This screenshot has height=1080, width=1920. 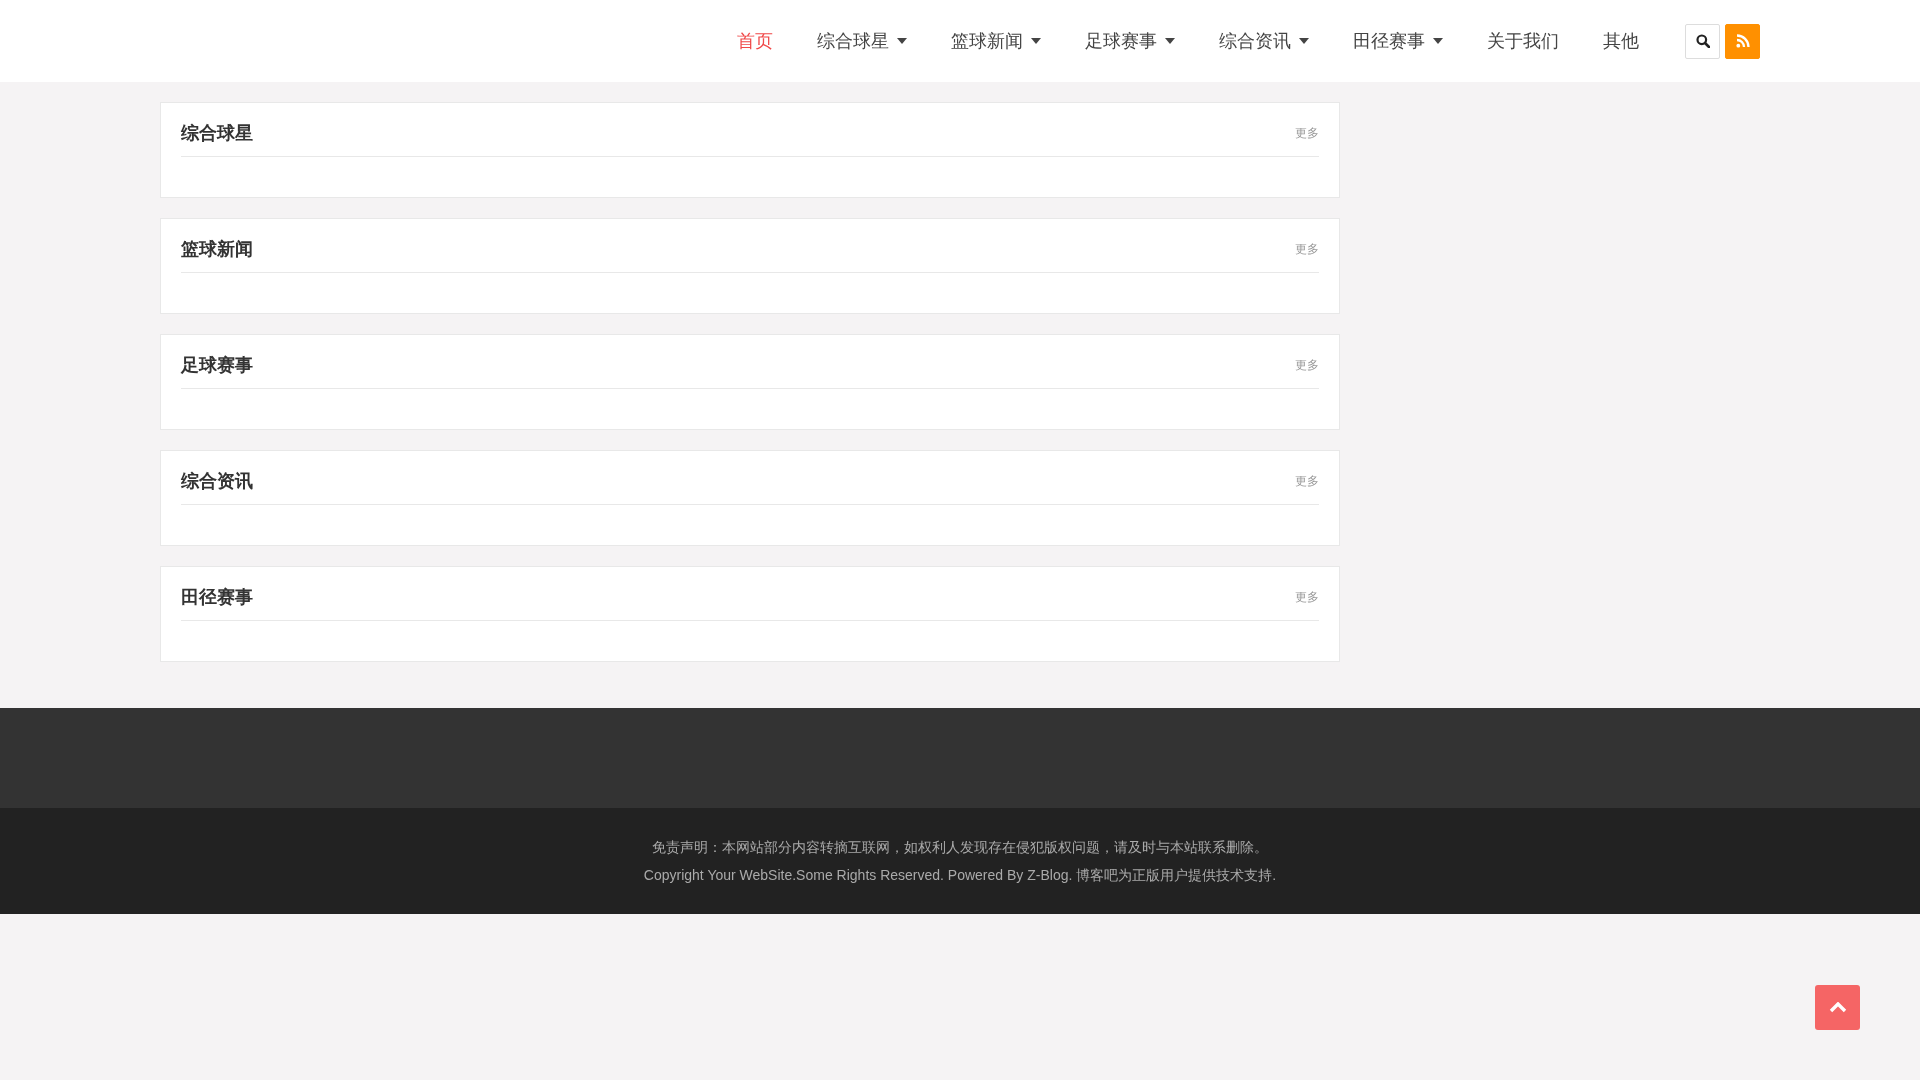 I want to click on nav-link: 关于我们, so click(x=1523, y=41).